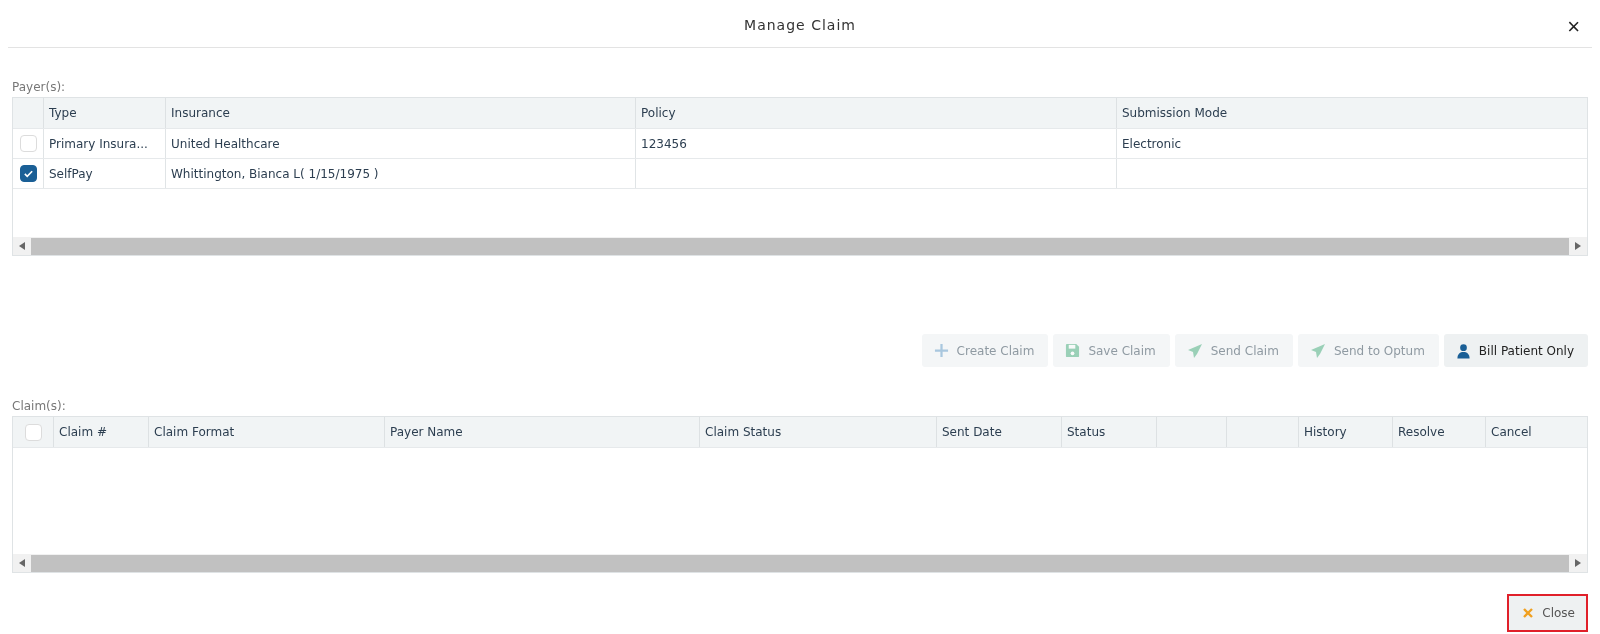 This screenshot has height=634, width=1600. I want to click on table-cell: Electronic, so click(1152, 143).